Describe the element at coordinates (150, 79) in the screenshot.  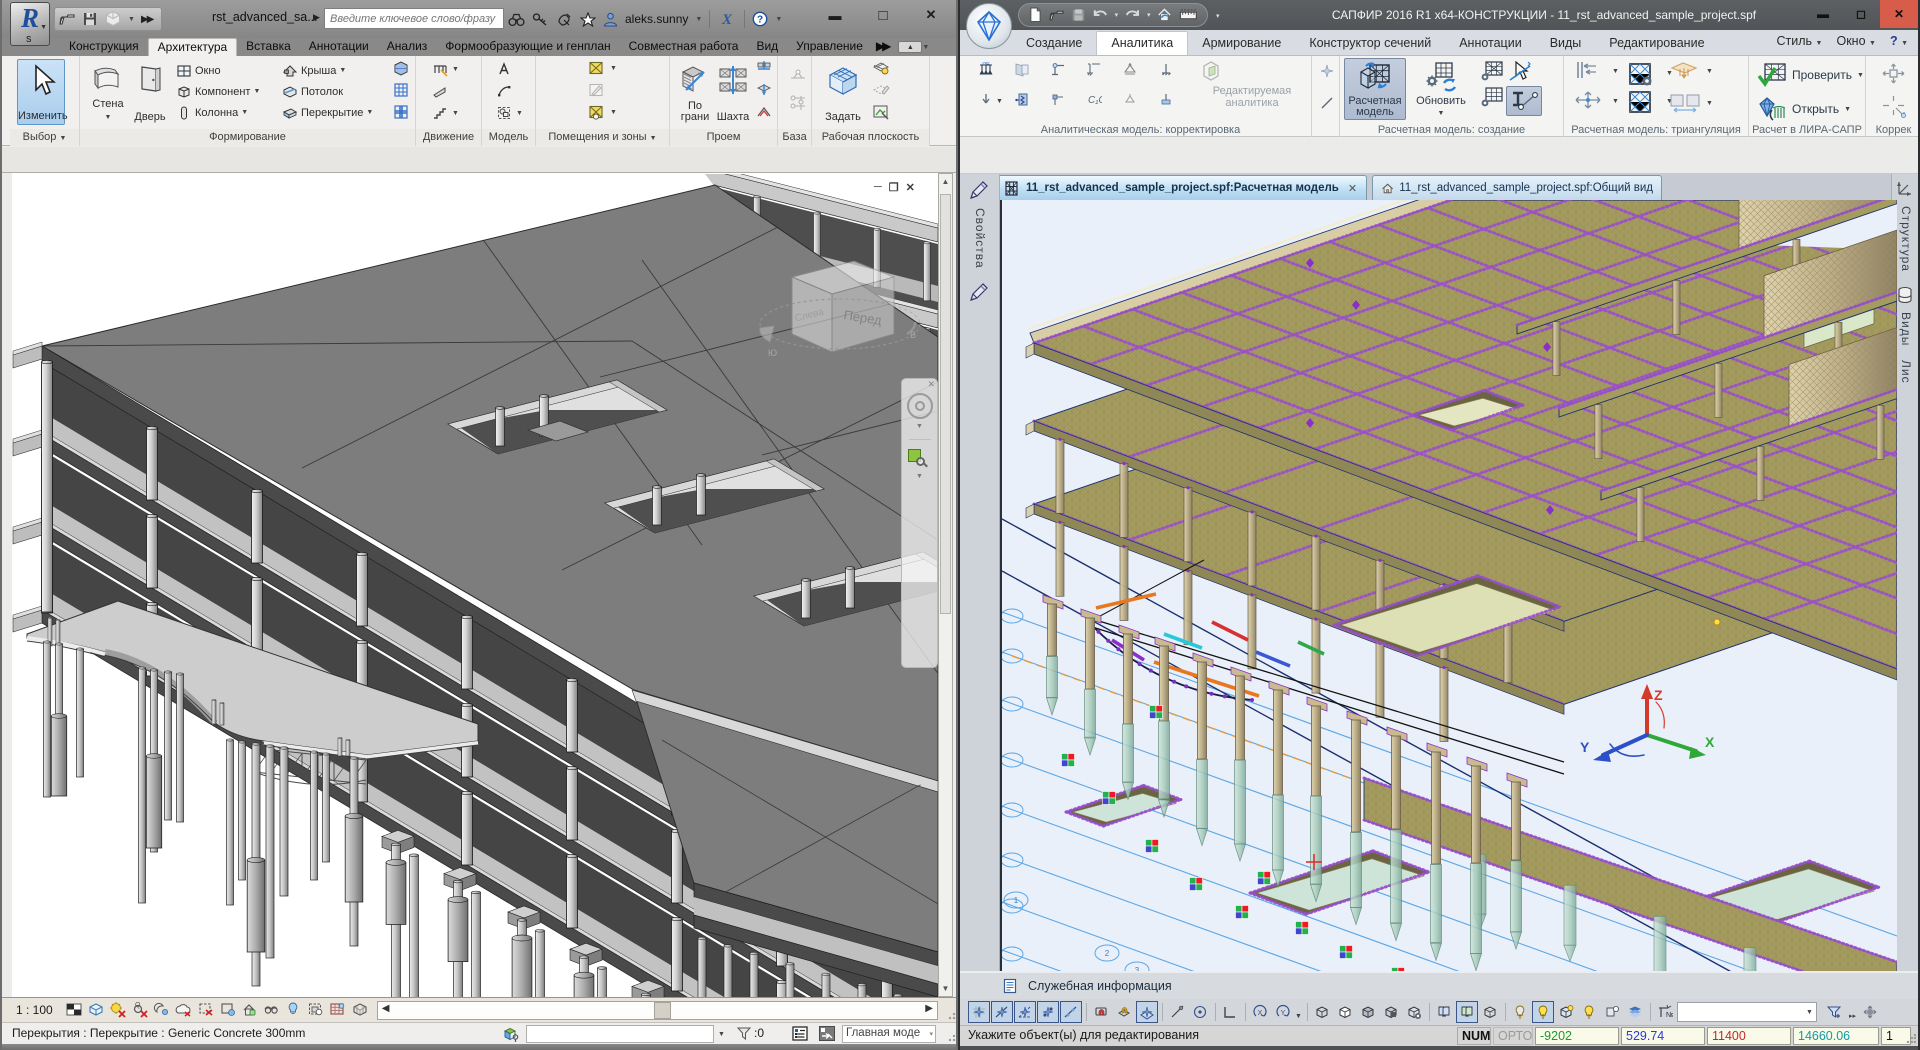
I see `door-icon` at that location.